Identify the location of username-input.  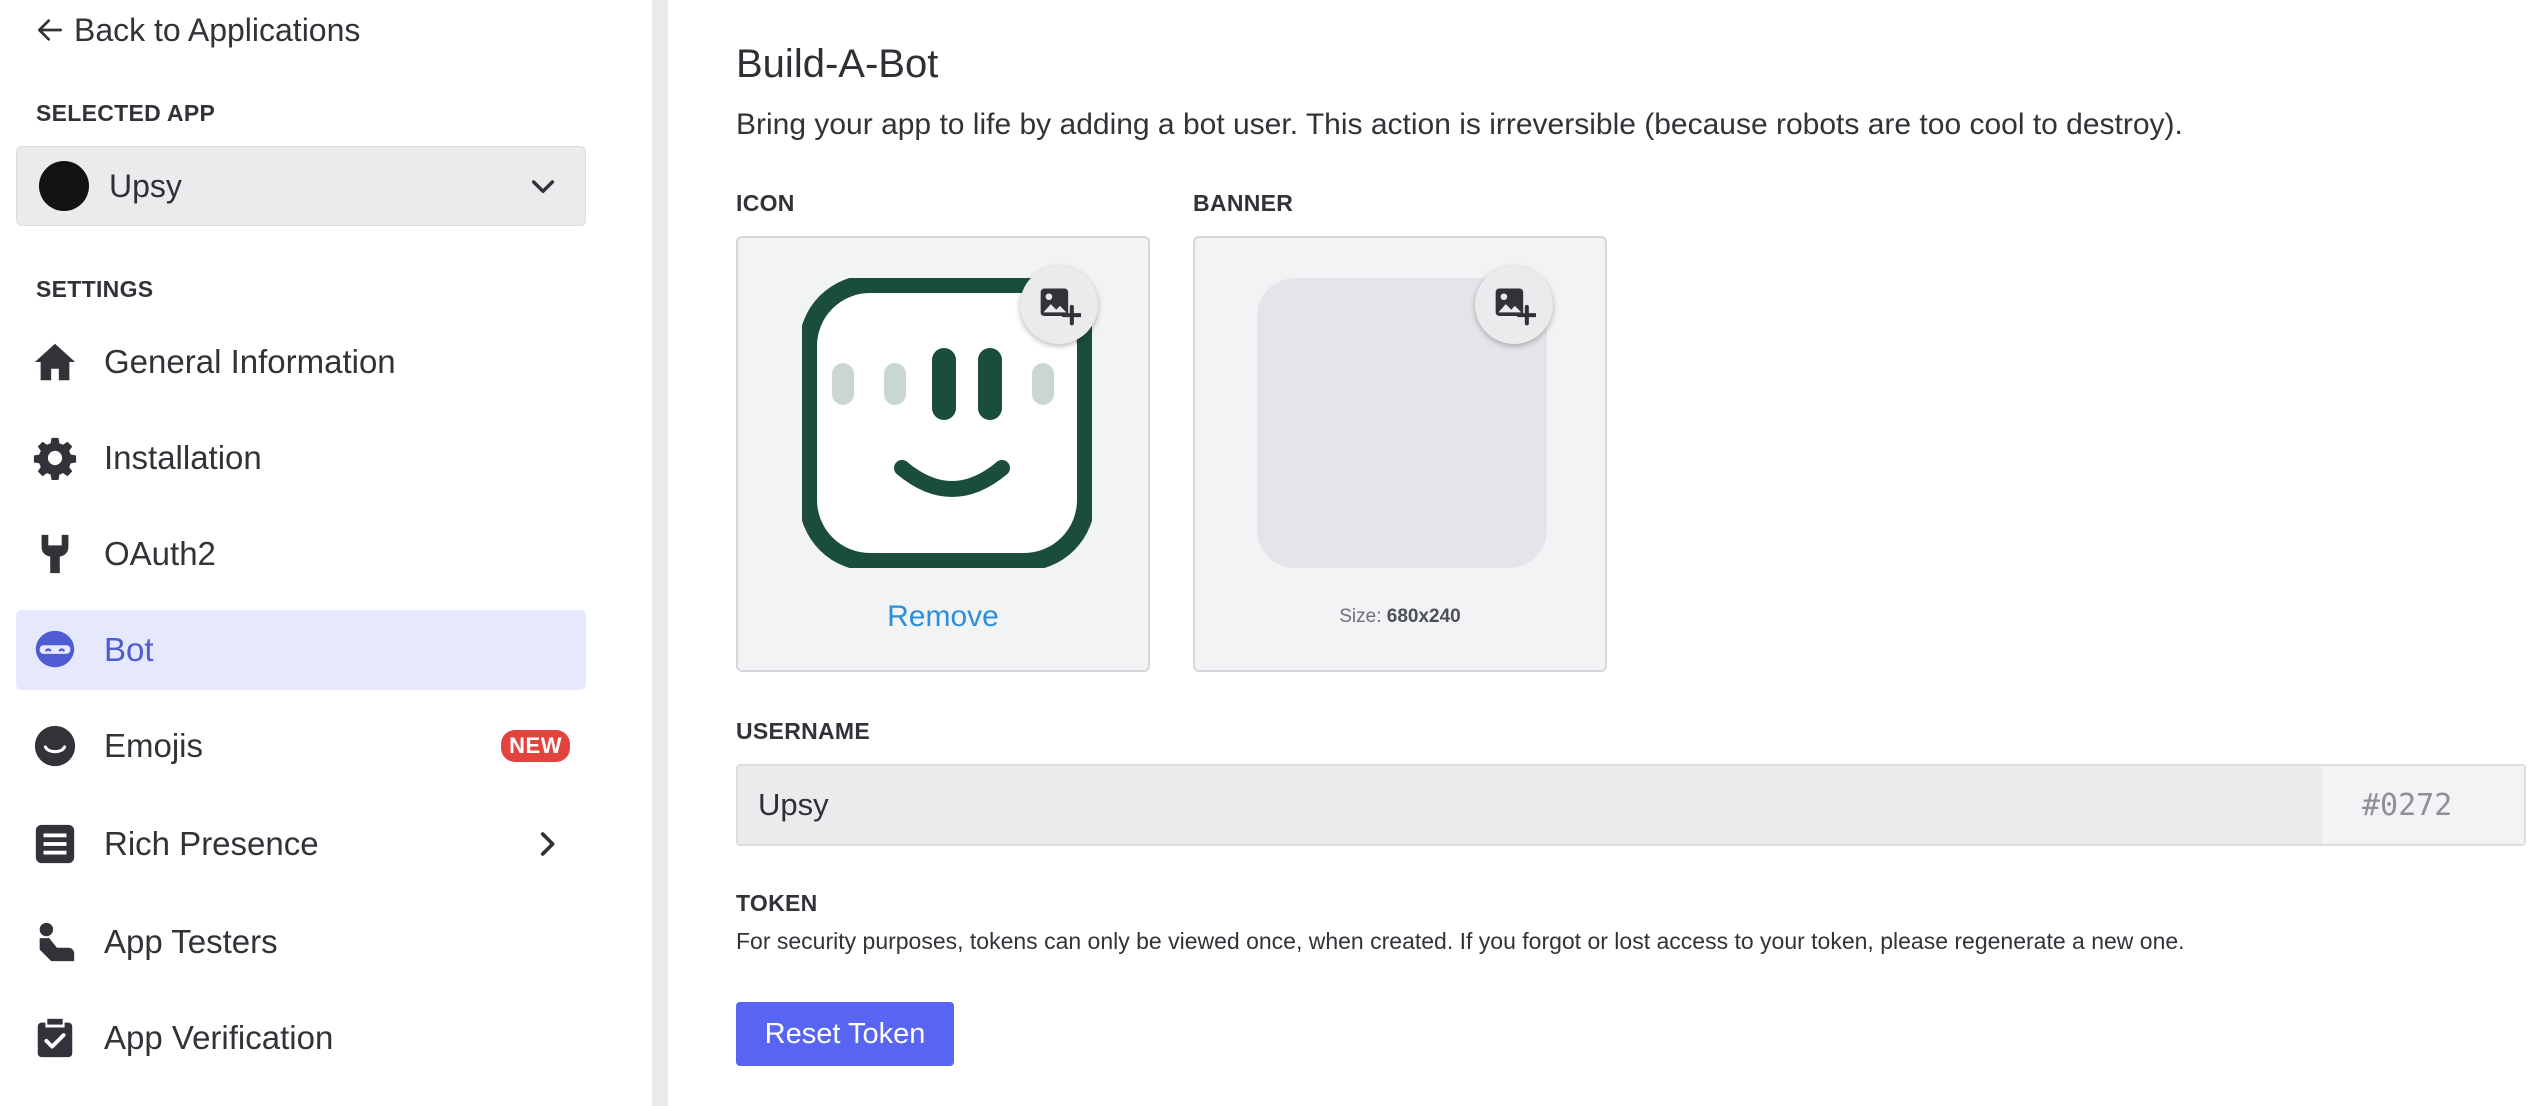
(1530, 805).